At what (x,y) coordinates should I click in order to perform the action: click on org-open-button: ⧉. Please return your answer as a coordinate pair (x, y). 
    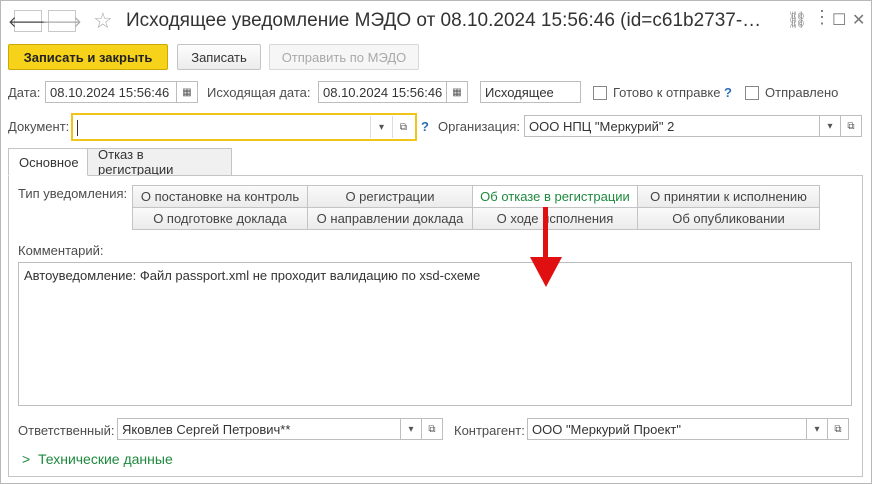
    Looking at the image, I should click on (851, 126).